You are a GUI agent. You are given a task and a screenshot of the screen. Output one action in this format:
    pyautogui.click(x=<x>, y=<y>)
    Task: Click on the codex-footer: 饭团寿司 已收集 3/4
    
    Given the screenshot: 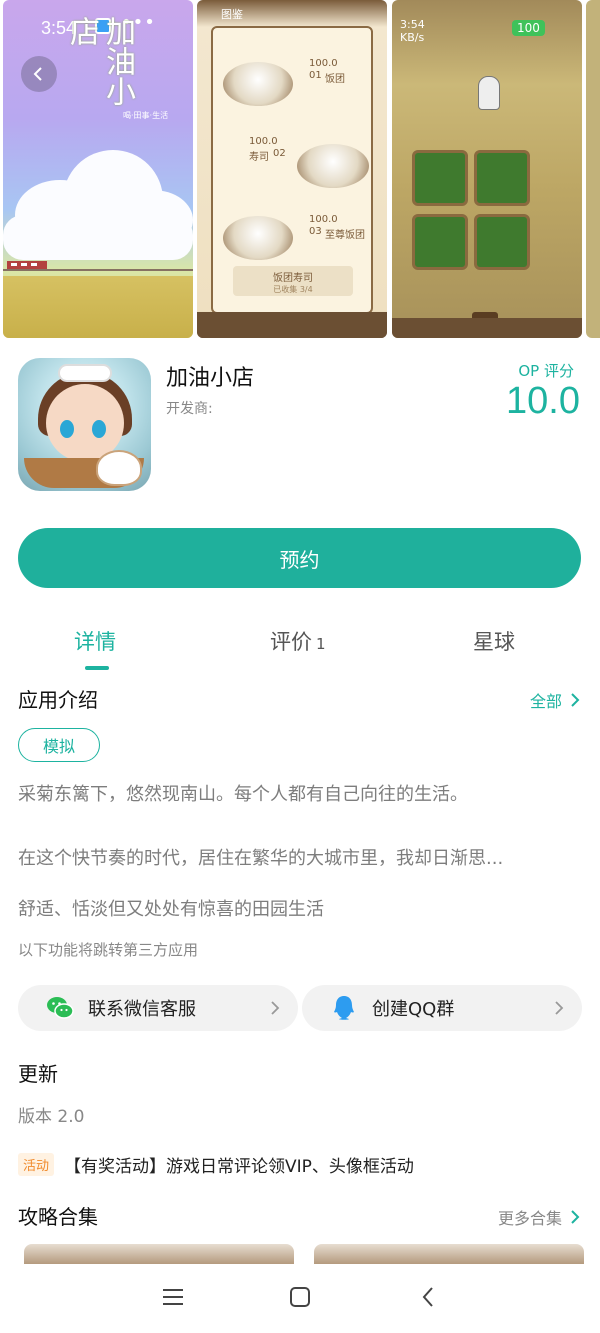 What is the action you would take?
    pyautogui.click(x=293, y=281)
    